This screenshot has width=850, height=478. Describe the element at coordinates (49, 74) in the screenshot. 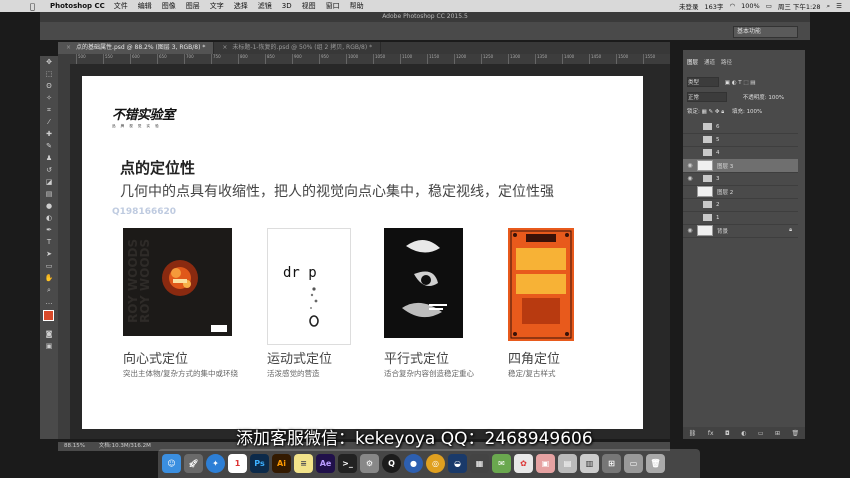

I see `marquee-tool-icon: ⬚` at that location.